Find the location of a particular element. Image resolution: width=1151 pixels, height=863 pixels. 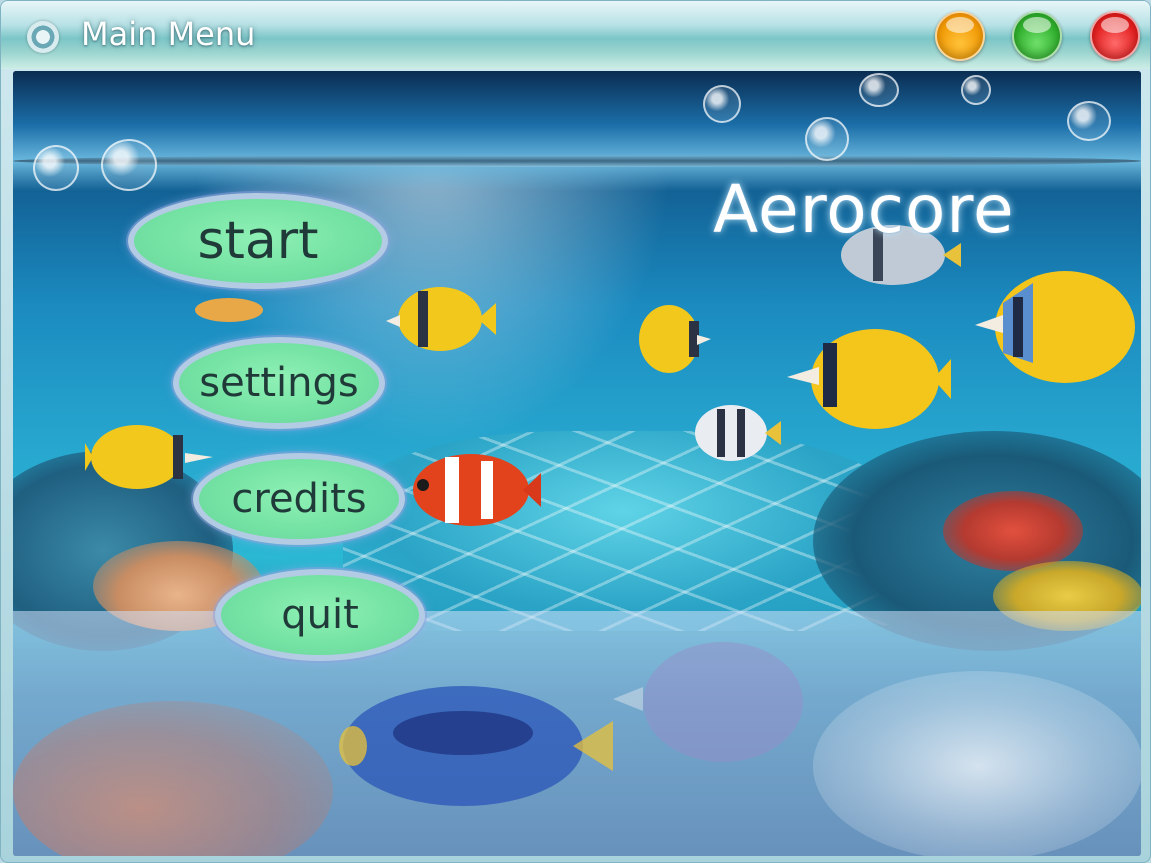

start-button: start is located at coordinates (258, 241).